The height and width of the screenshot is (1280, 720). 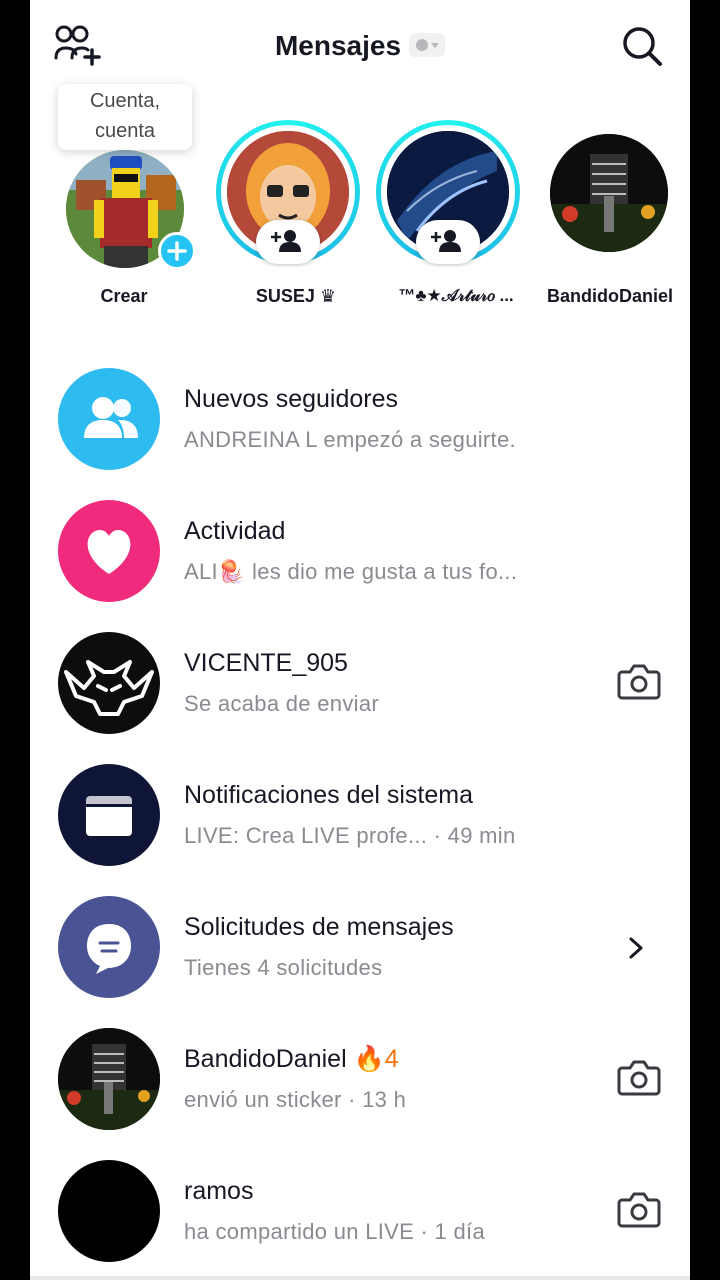 What do you see at coordinates (109, 683) in the screenshot?
I see `fox-logo-avatar` at bounding box center [109, 683].